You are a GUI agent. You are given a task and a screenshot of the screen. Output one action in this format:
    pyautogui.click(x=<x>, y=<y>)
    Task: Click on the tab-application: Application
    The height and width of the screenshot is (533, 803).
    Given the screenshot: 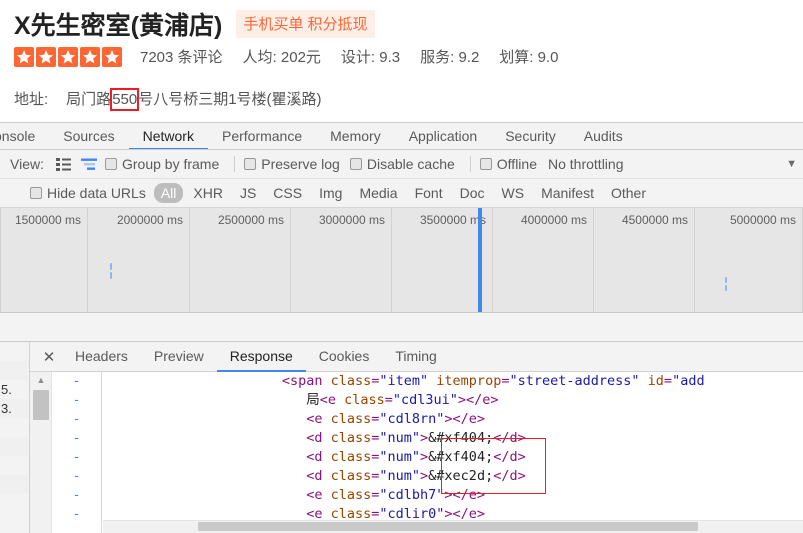 What is the action you would take?
    pyautogui.click(x=443, y=136)
    